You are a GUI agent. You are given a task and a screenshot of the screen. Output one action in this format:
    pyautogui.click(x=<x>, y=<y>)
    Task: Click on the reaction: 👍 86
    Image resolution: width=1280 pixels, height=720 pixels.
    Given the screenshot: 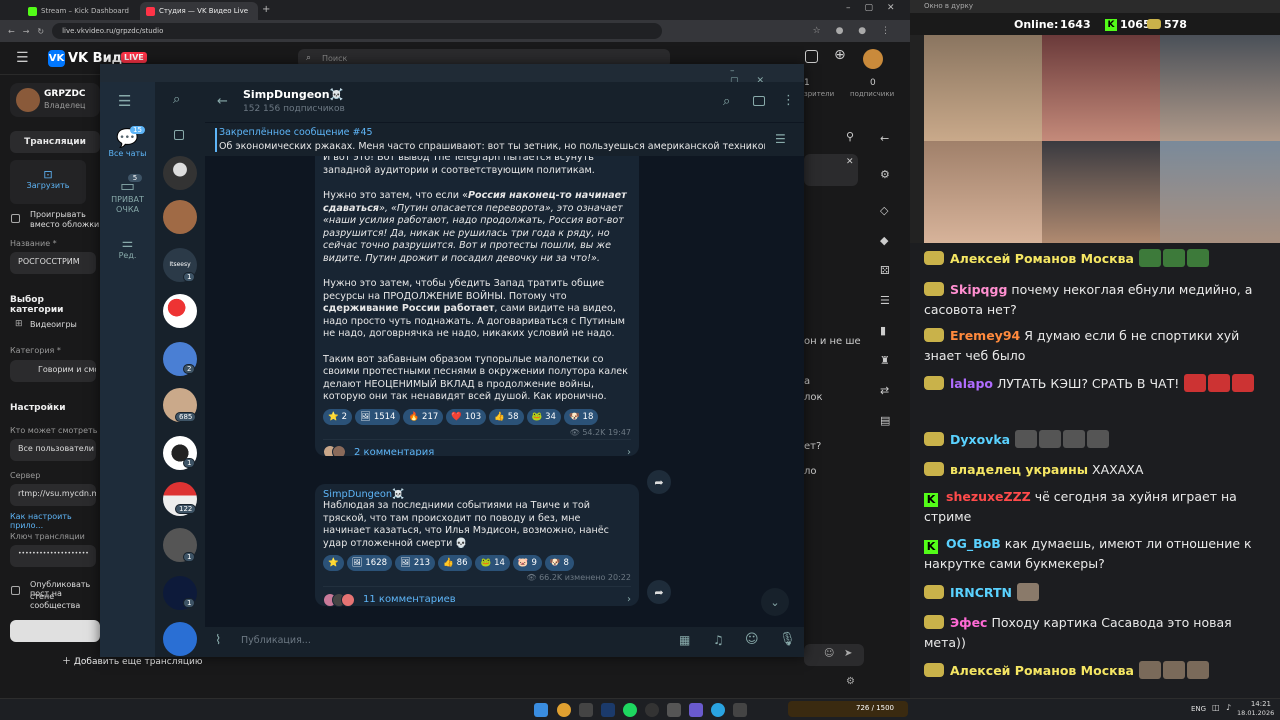 What is the action you would take?
    pyautogui.click(x=455, y=563)
    